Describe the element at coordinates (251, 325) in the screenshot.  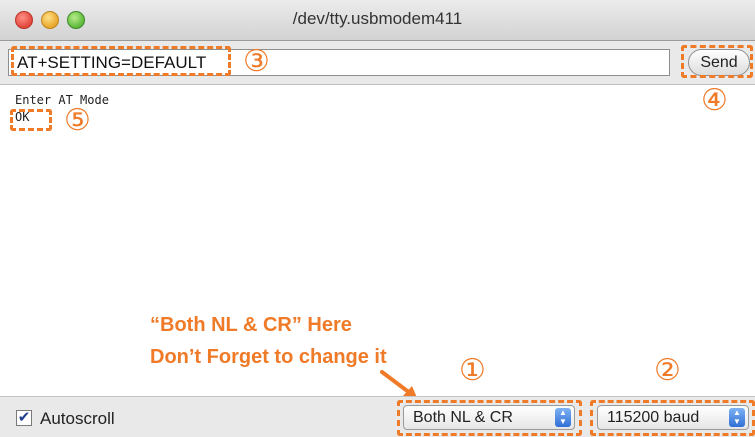
I see `note-line-1: “Both NL & CR” Here` at that location.